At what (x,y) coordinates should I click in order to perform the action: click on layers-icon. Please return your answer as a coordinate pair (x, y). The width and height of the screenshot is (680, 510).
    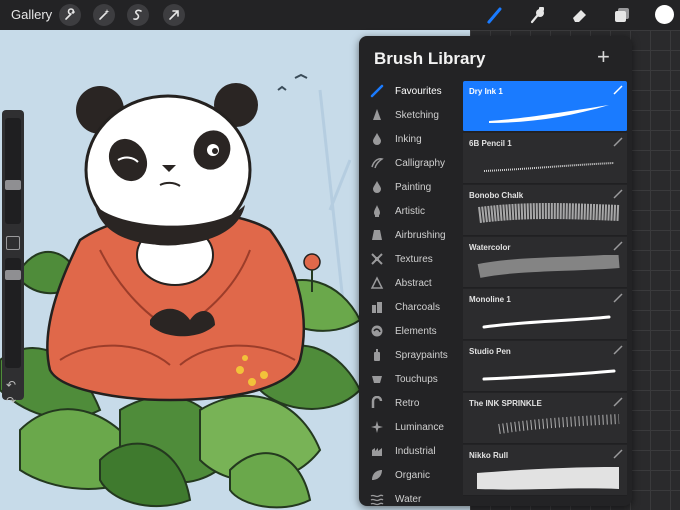
    Looking at the image, I should click on (622, 15).